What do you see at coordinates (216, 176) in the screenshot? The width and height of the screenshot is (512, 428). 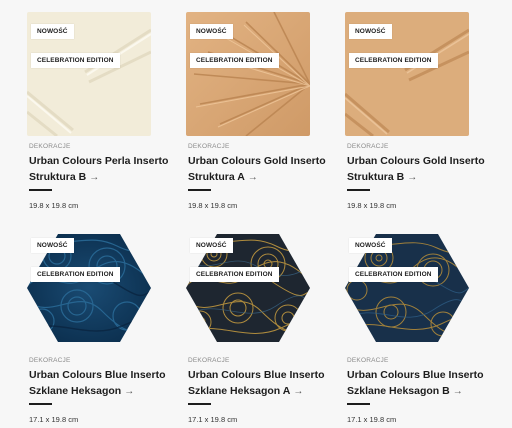 I see `product-title-line2: Struktura A` at bounding box center [216, 176].